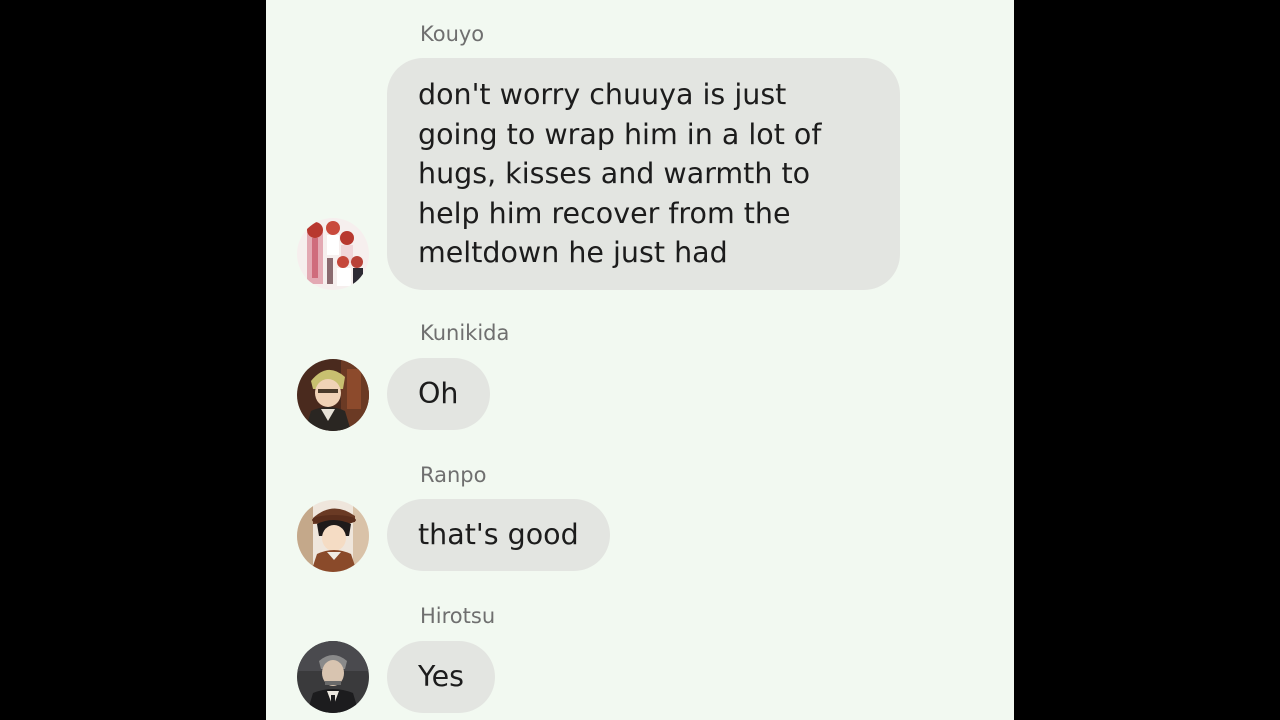  Describe the element at coordinates (465, 333) in the screenshot. I see `sender-name: Kunikida` at that location.